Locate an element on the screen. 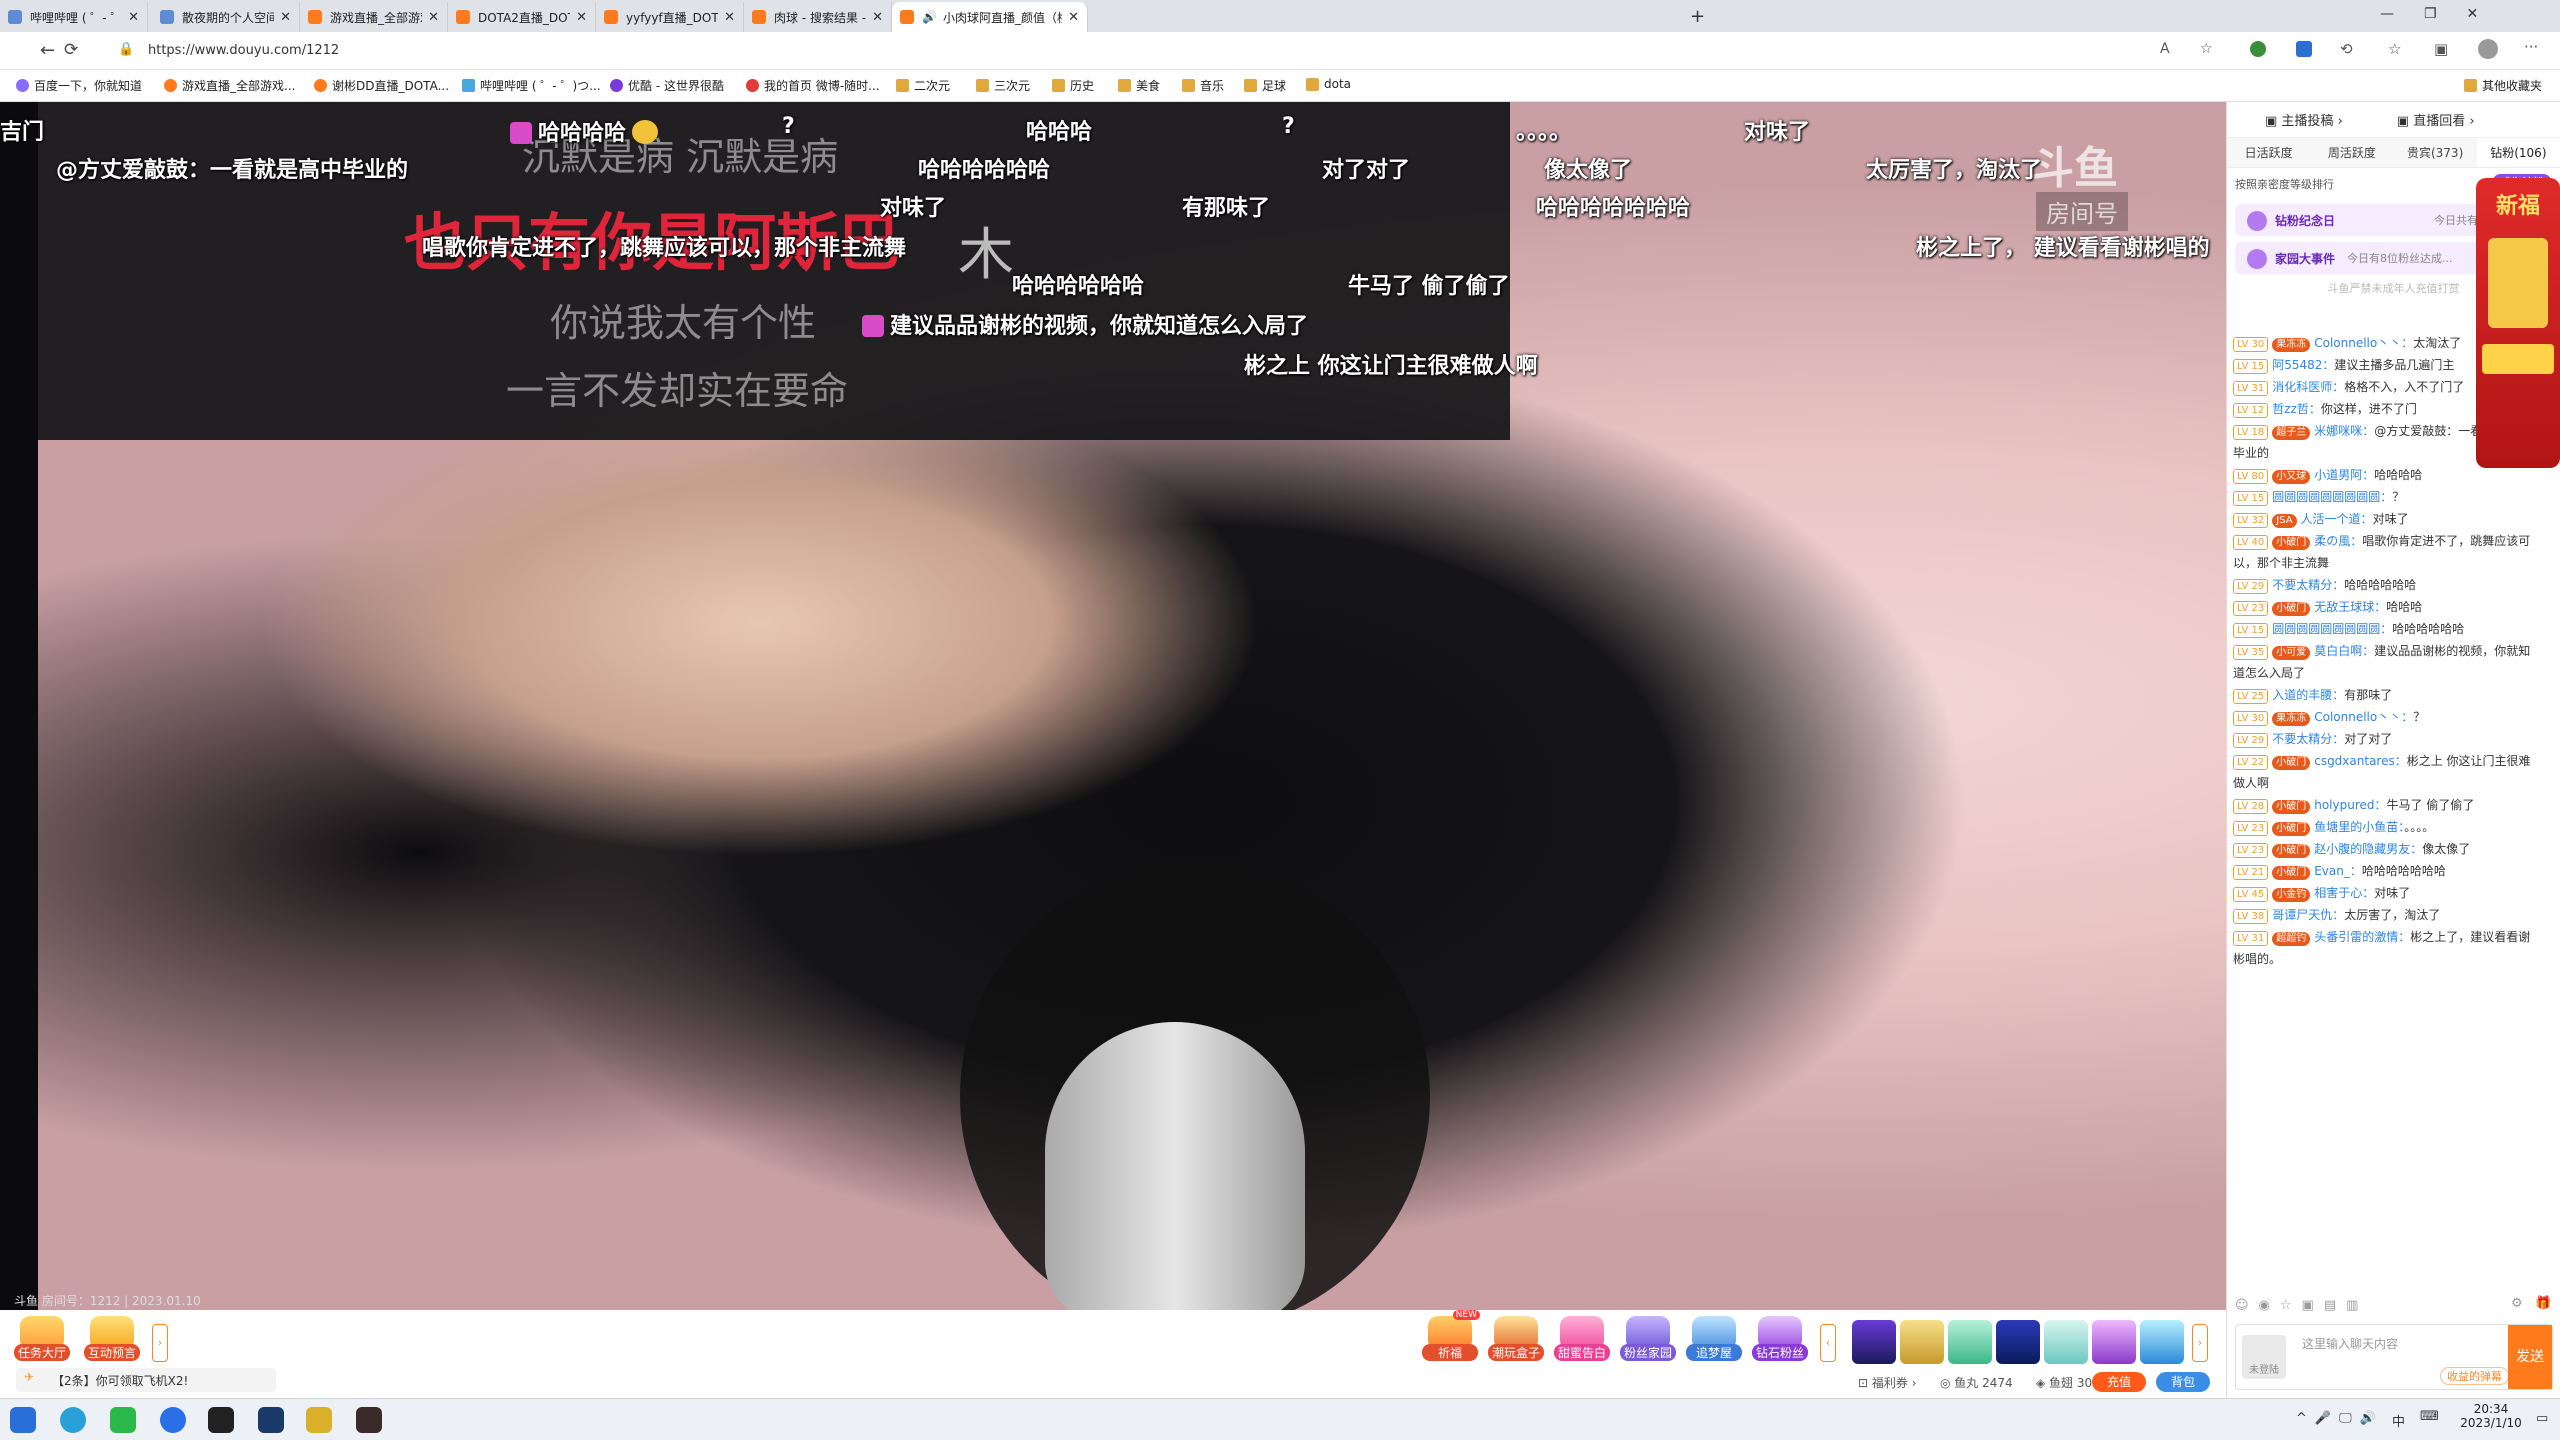  recharge-button: 充值 is located at coordinates (2119, 1382).